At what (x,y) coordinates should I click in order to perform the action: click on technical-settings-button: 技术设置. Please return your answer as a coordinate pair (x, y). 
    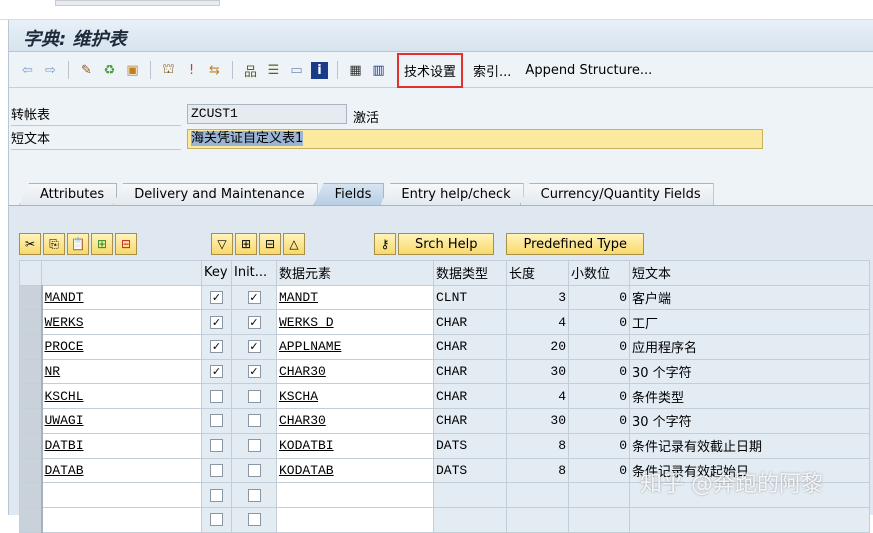
    Looking at the image, I should click on (430, 70).